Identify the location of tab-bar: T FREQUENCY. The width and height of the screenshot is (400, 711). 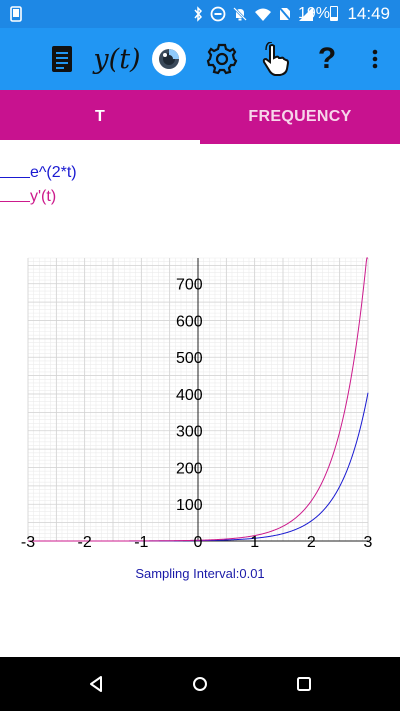
(200, 117).